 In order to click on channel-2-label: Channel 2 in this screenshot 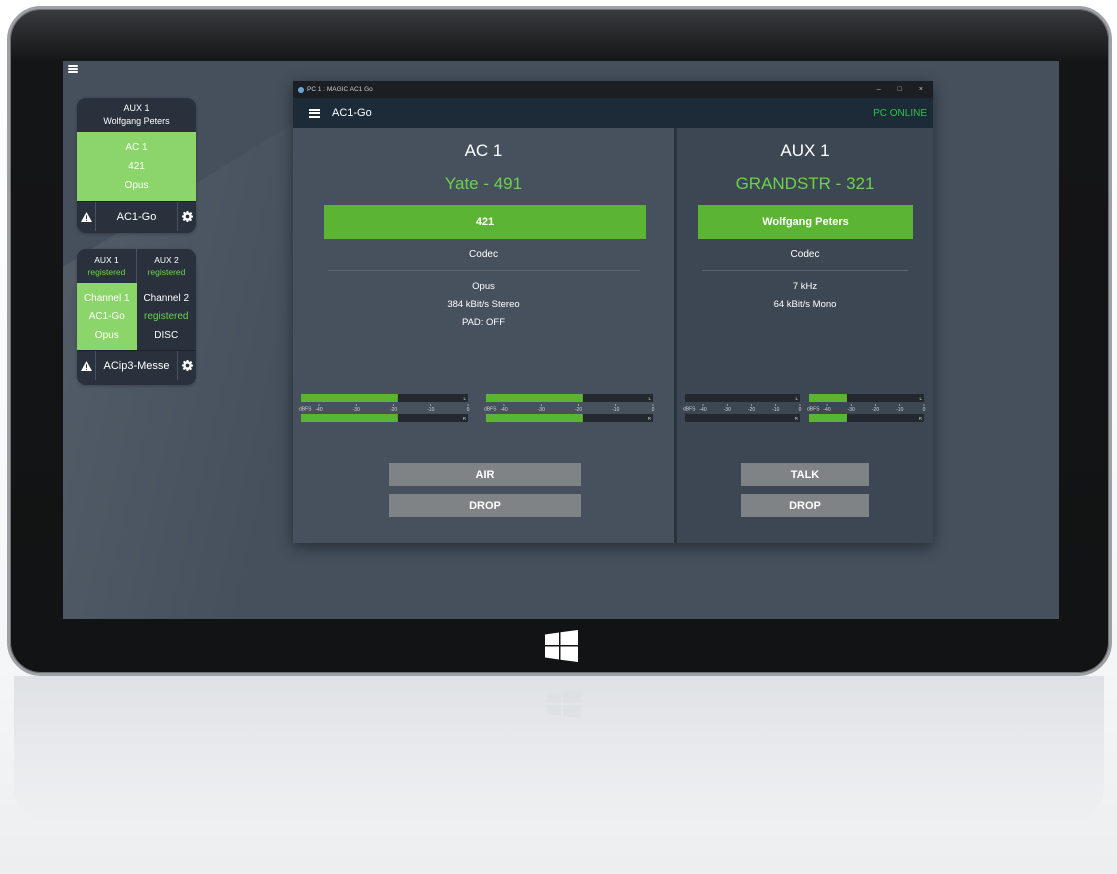, I will do `click(166, 298)`.